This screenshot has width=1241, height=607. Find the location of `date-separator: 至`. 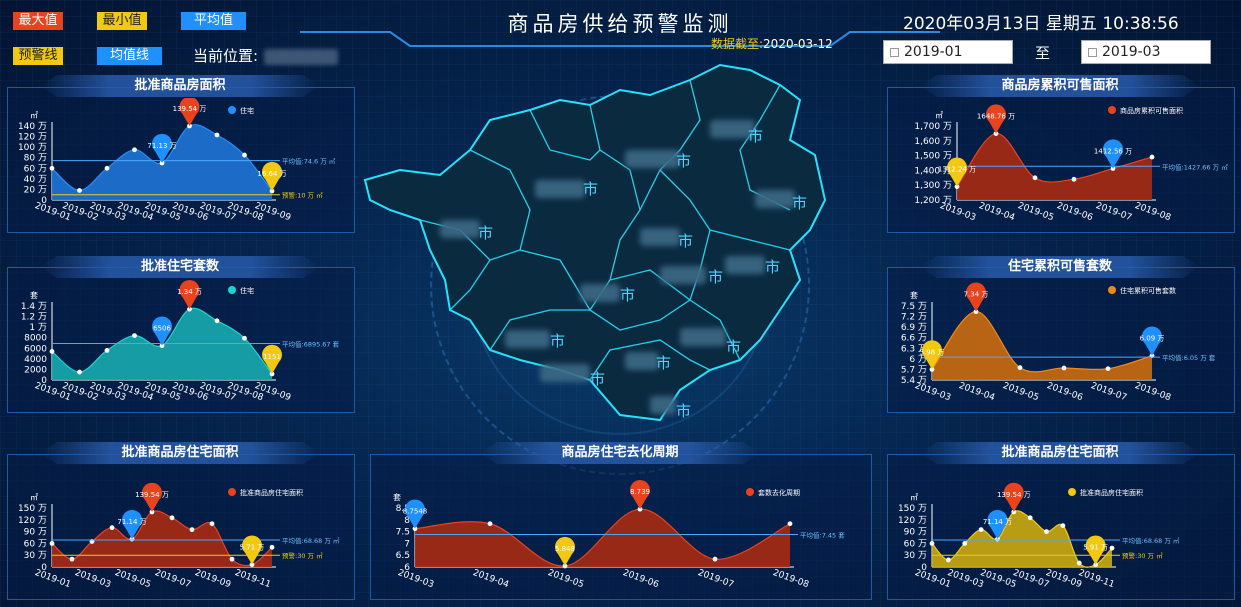

date-separator: 至 is located at coordinates (1043, 53).